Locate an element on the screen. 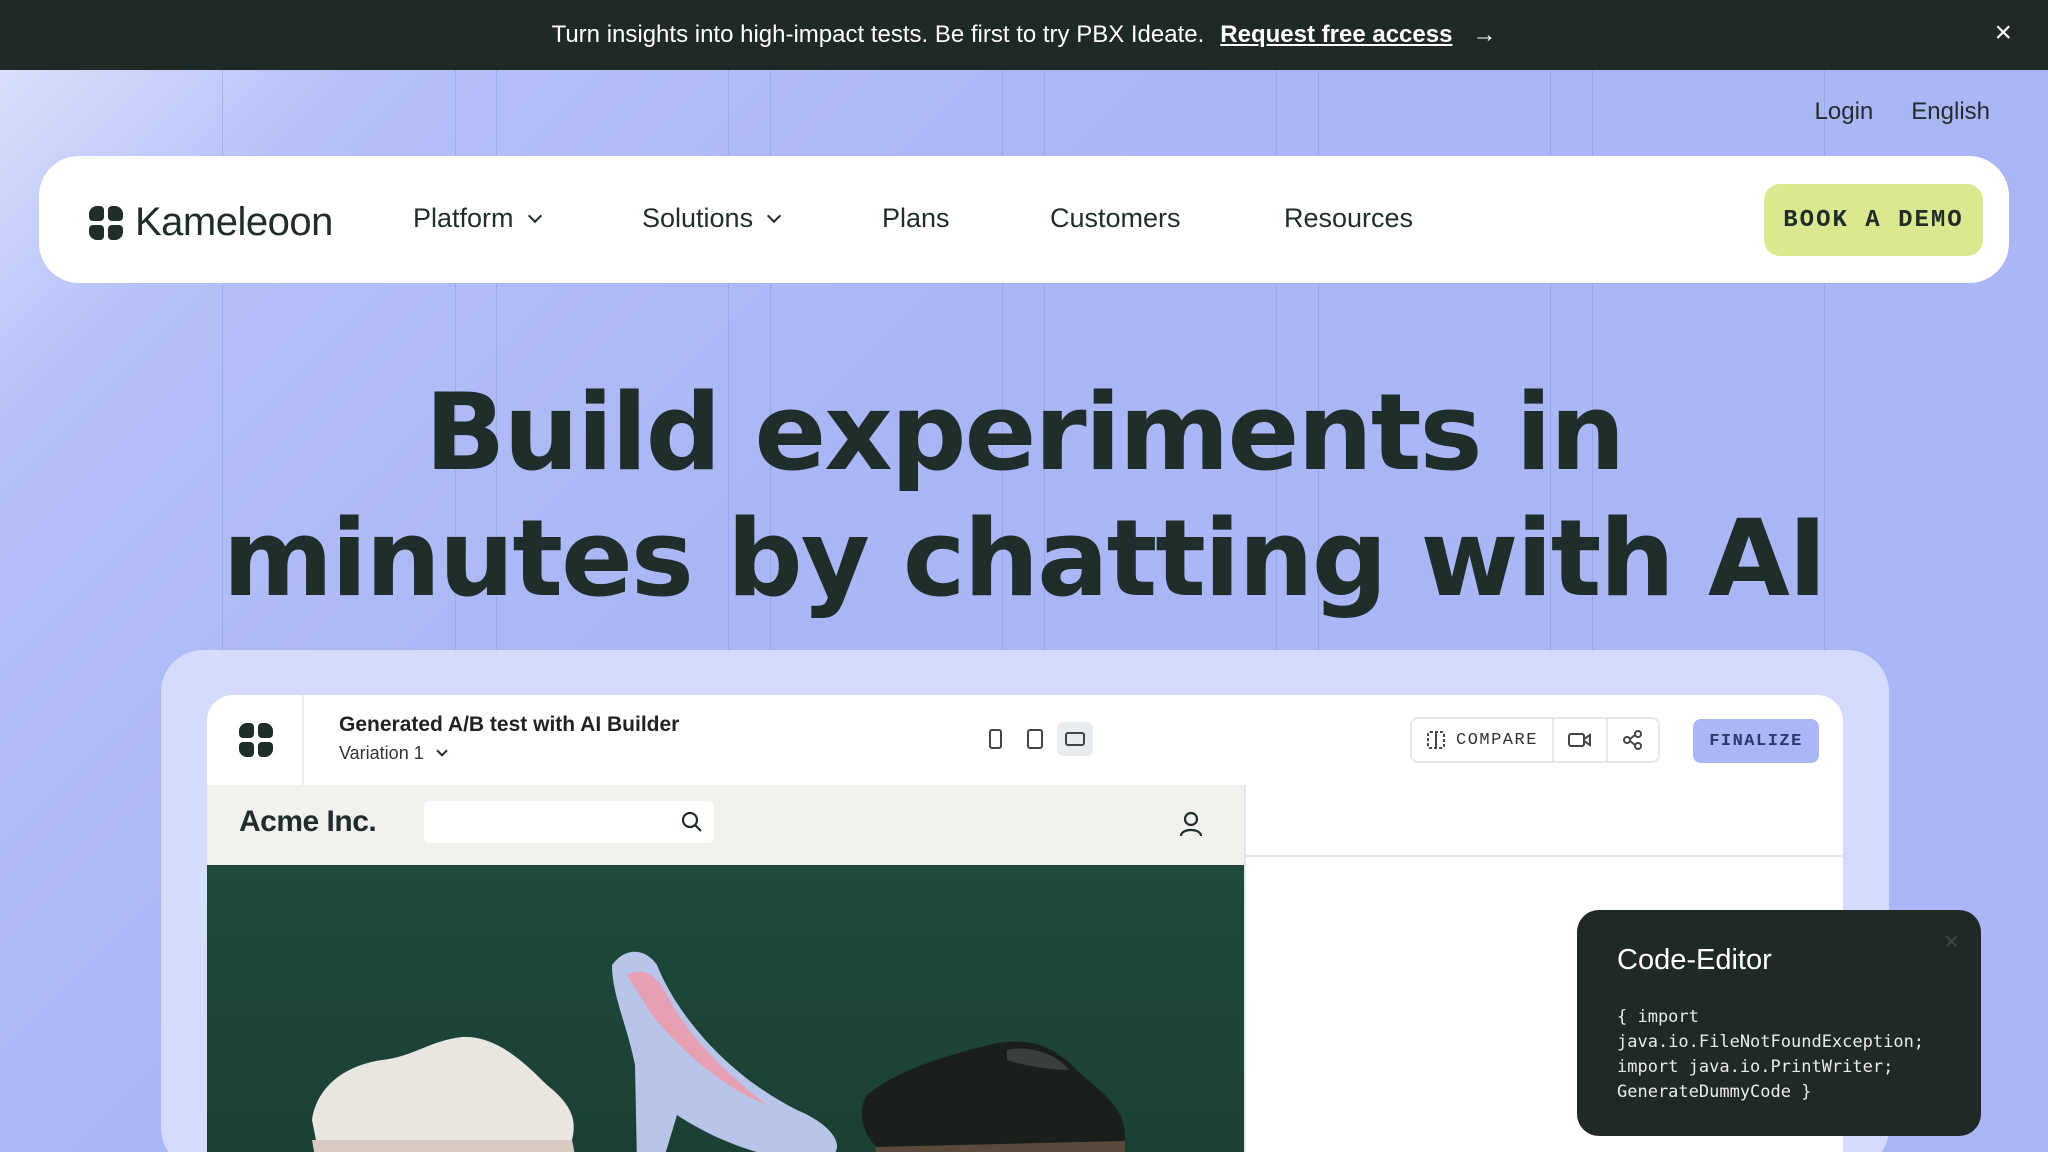  shop-brand: Acme Inc. is located at coordinates (308, 821).